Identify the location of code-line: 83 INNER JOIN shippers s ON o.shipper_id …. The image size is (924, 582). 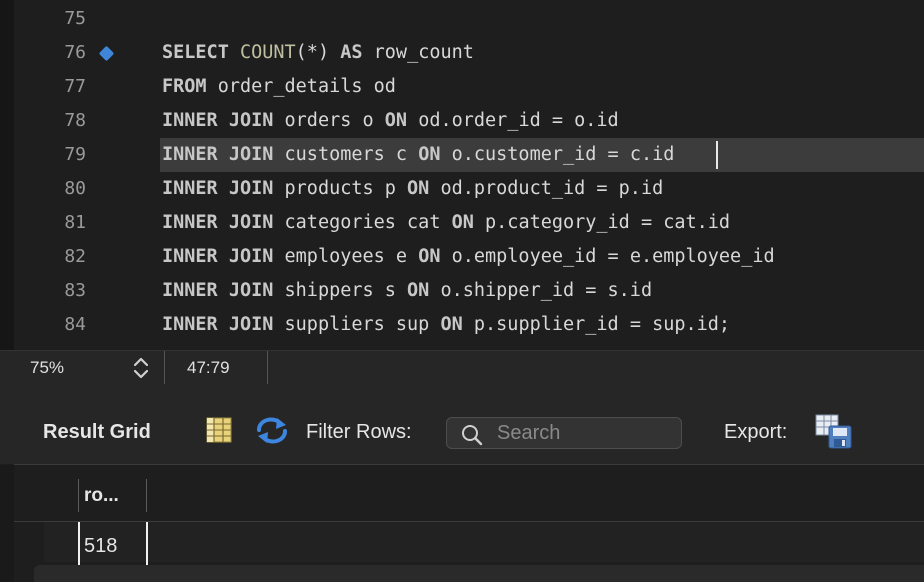
(462, 291).